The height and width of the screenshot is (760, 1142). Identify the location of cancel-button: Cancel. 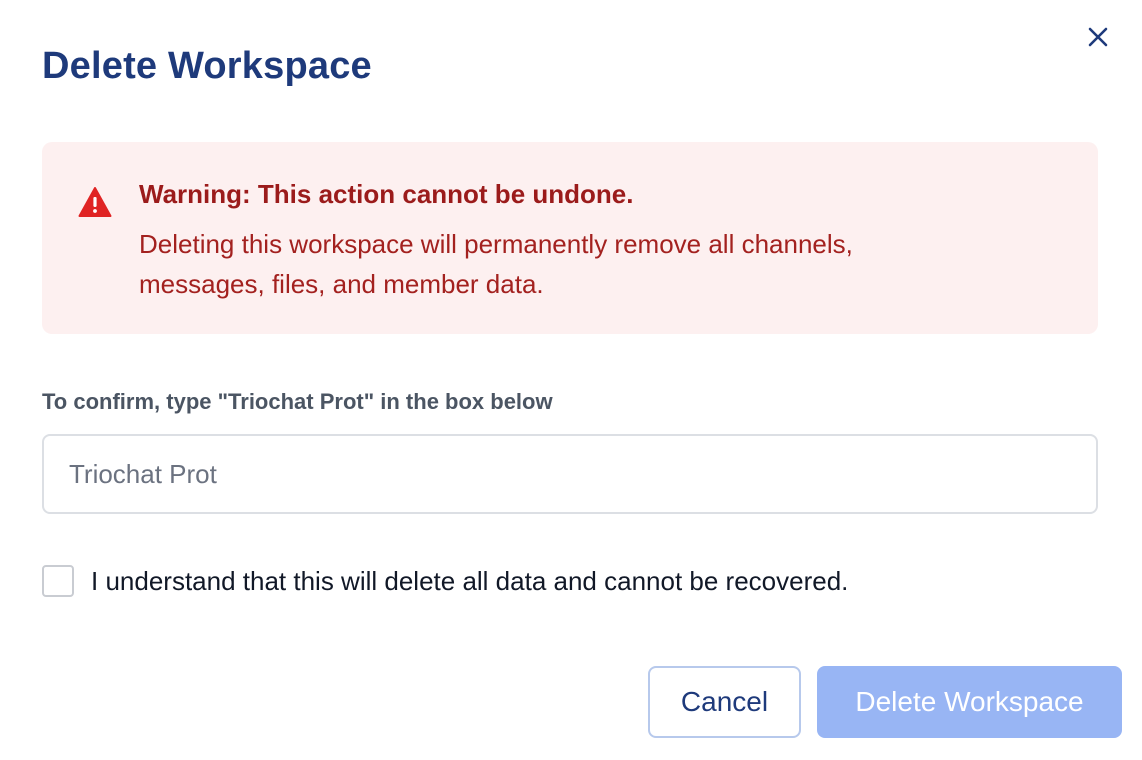
(724, 702).